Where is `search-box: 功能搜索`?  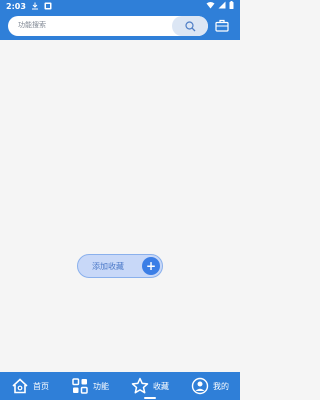 search-box: 功能搜索 is located at coordinates (108, 26).